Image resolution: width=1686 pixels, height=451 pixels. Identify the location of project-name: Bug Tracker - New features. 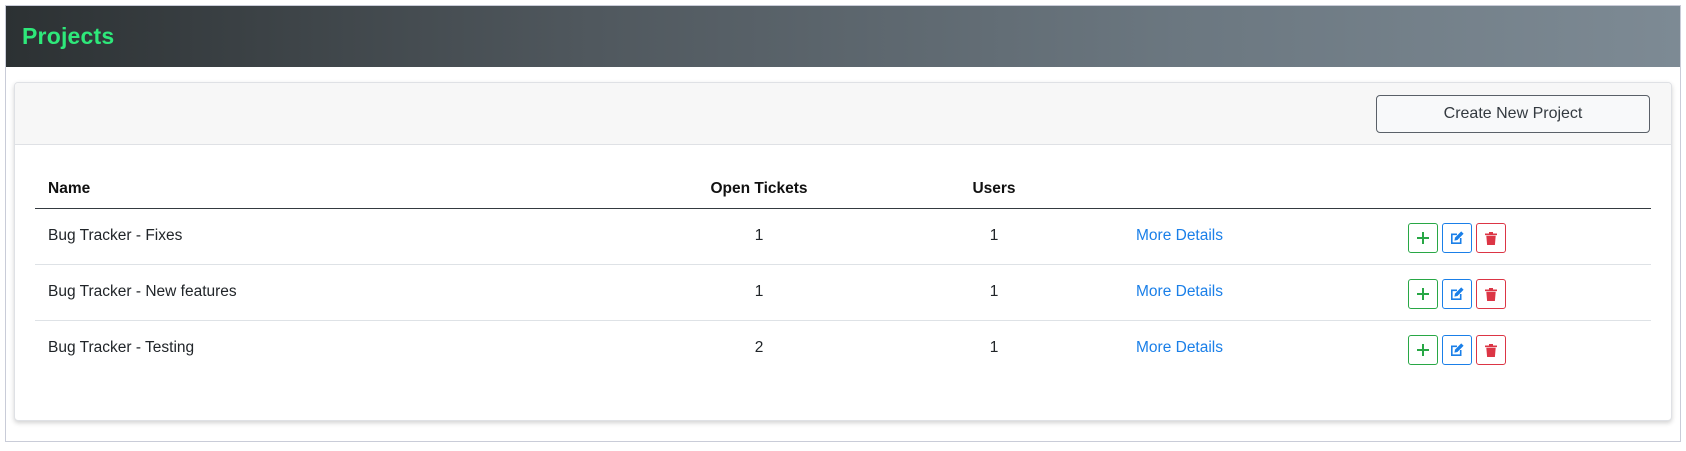
(344, 292).